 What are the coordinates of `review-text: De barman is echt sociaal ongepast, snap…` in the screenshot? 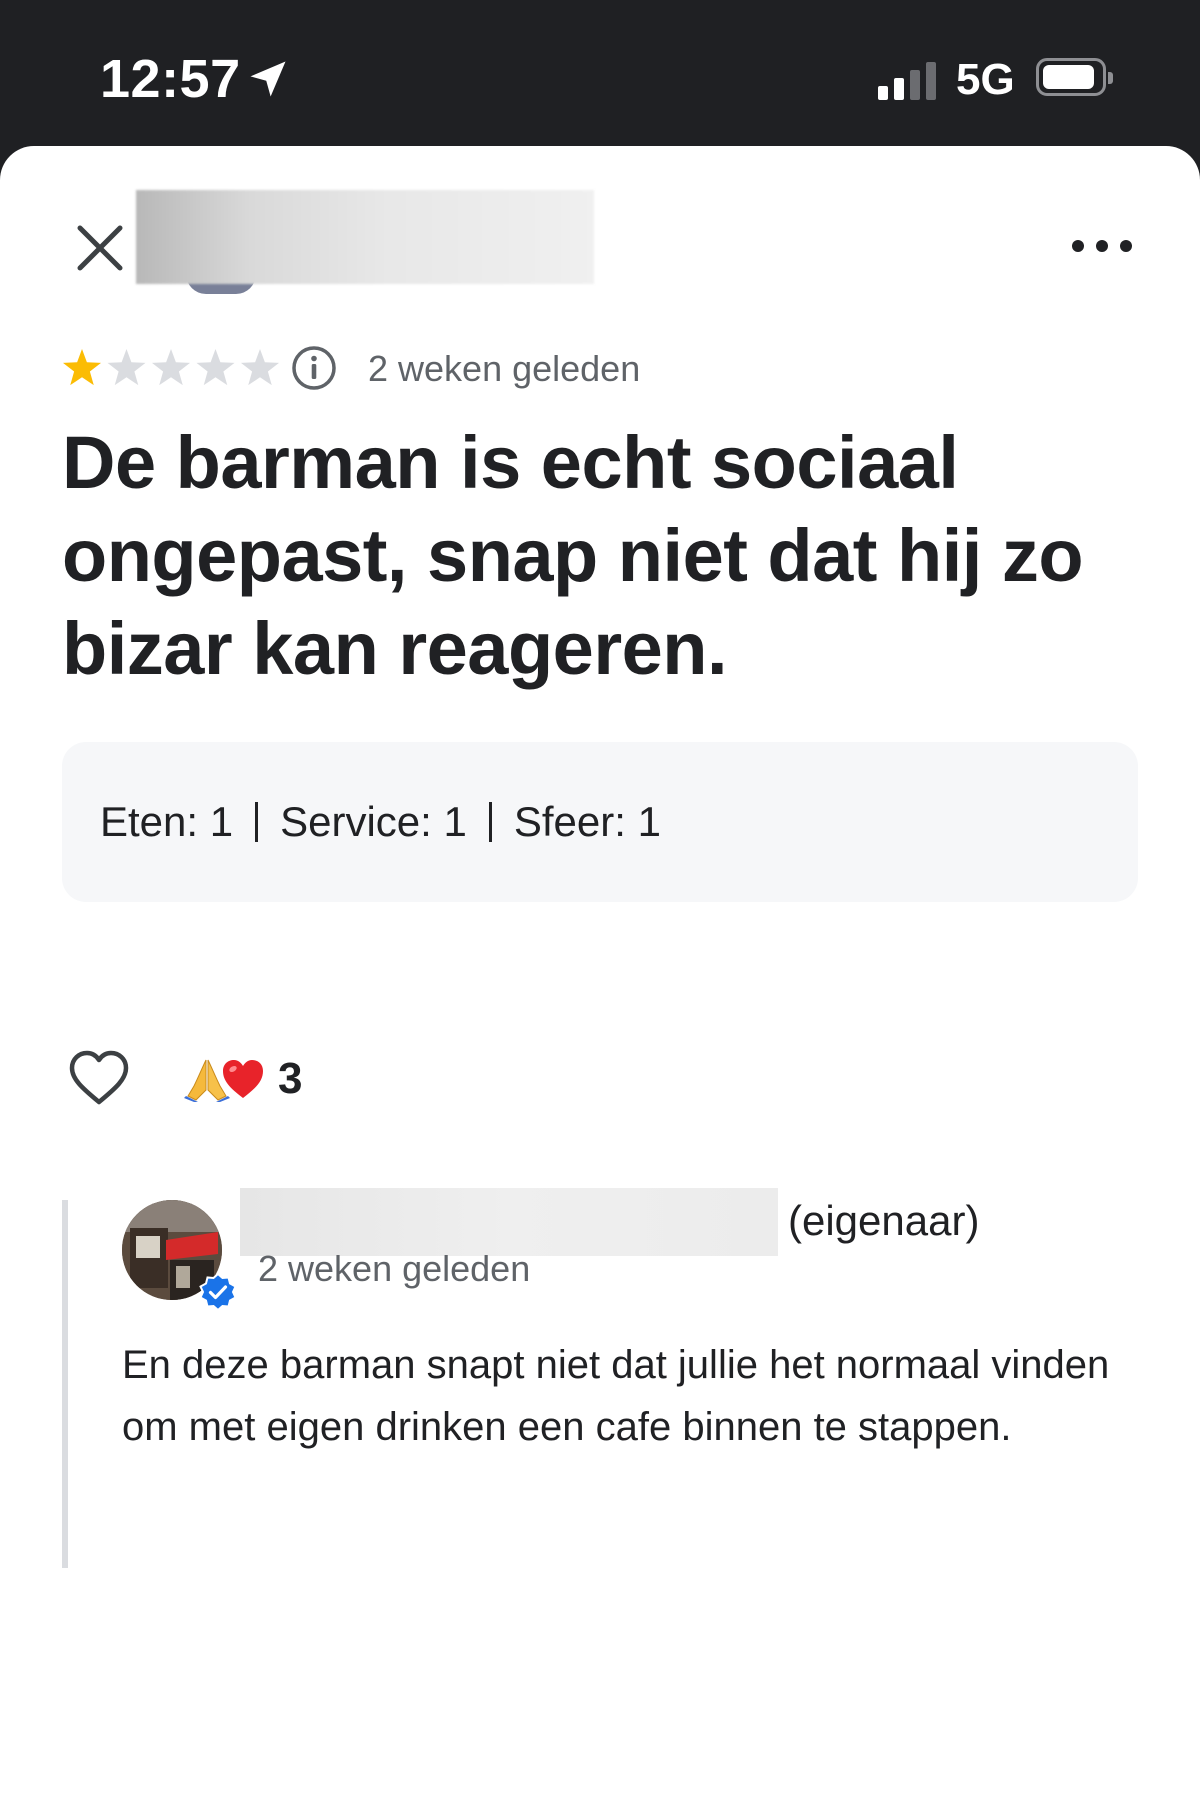 It's located at (573, 555).